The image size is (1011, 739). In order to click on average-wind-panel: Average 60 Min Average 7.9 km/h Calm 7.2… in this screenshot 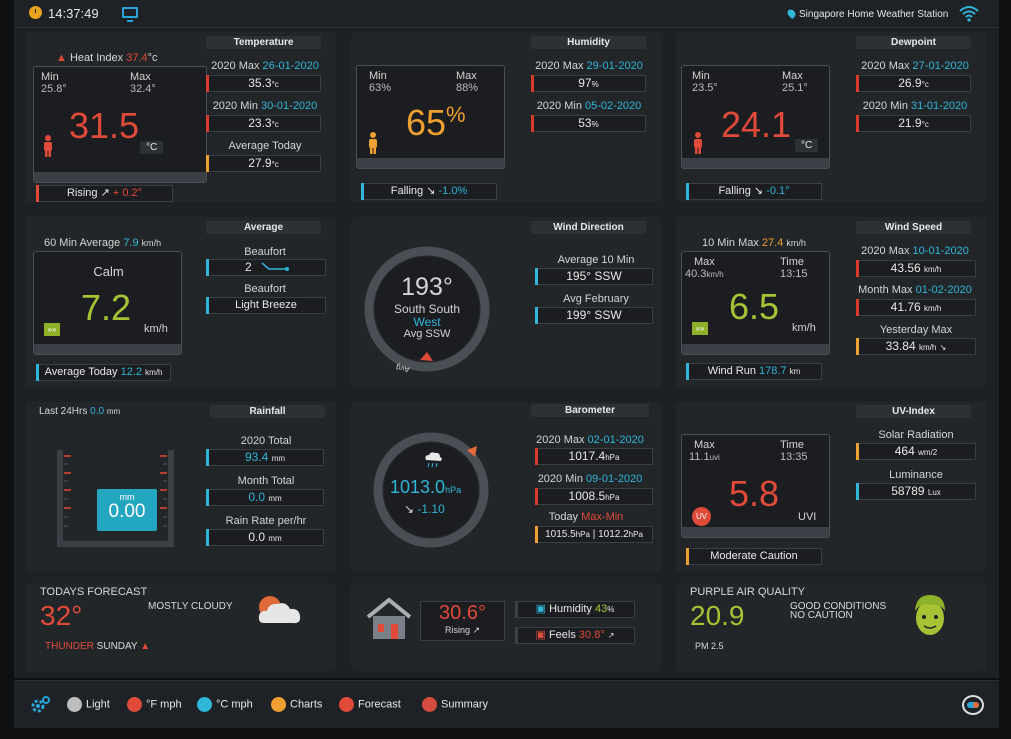, I will do `click(181, 302)`.